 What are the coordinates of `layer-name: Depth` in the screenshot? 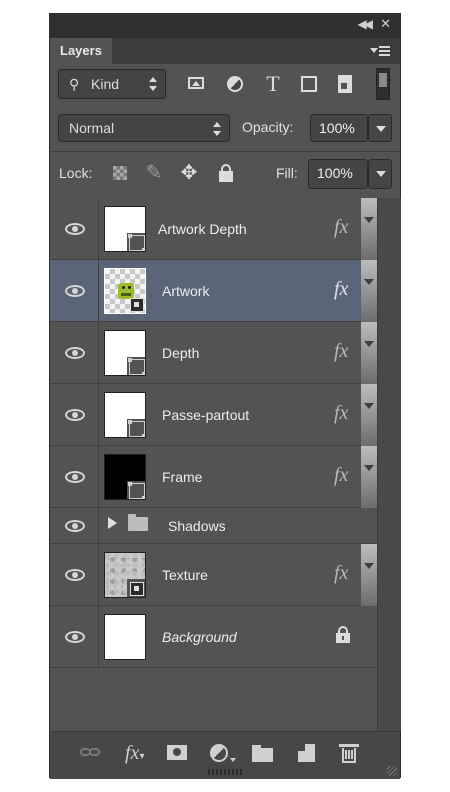 It's located at (180, 353).